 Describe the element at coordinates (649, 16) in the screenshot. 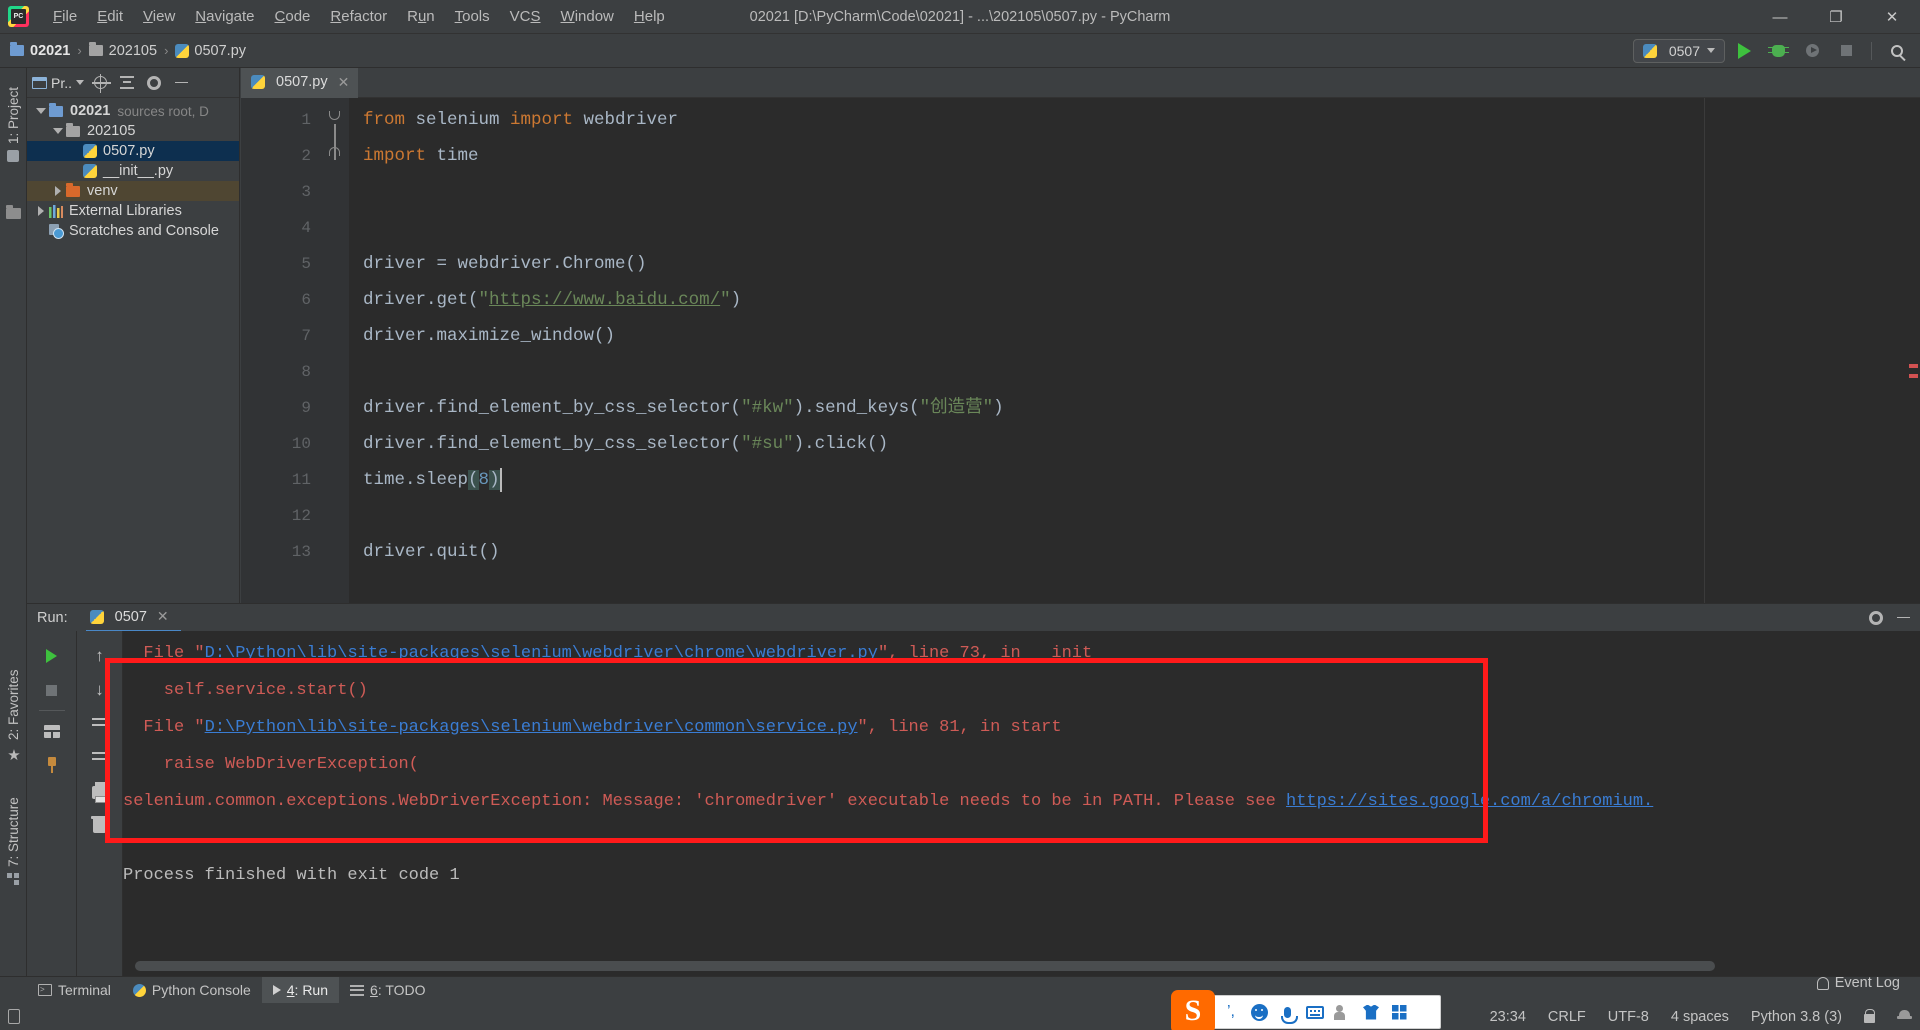

I see `menu-help: Help` at that location.